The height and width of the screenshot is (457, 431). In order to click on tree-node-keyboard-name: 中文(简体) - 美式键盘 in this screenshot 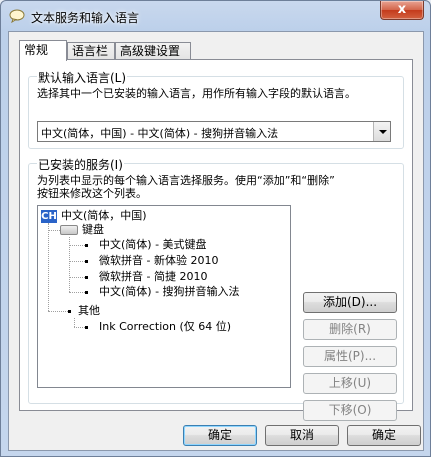, I will do `click(153, 244)`.